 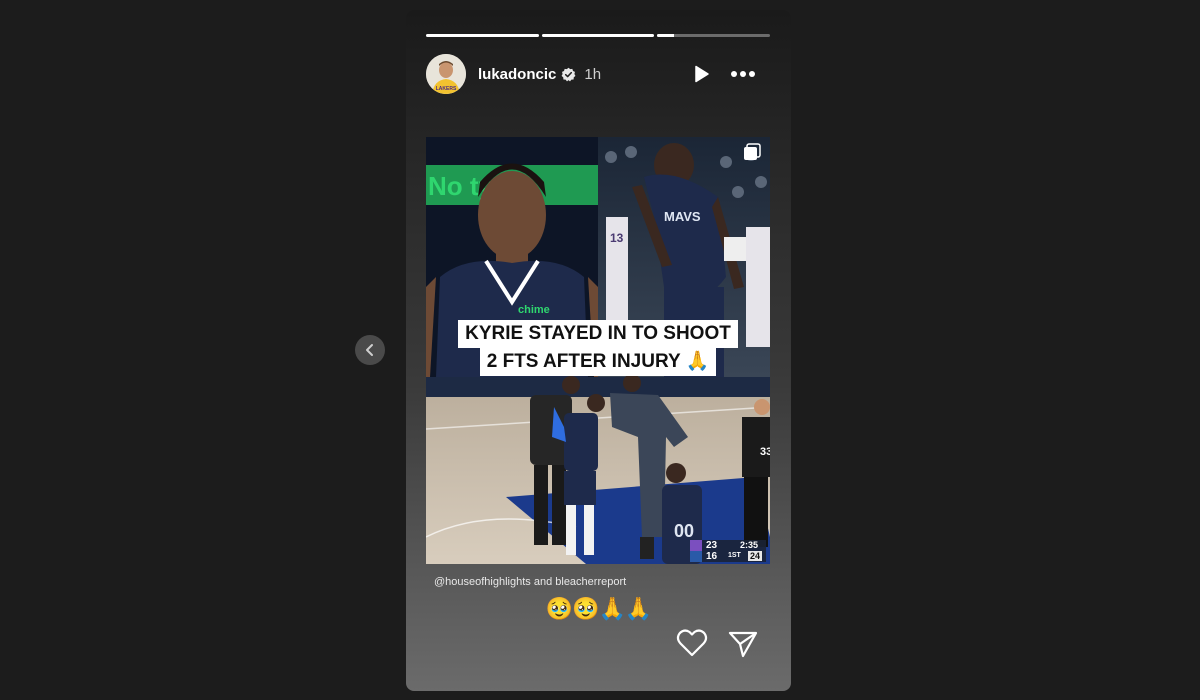 I want to click on story-progress-bar, so click(x=598, y=35).